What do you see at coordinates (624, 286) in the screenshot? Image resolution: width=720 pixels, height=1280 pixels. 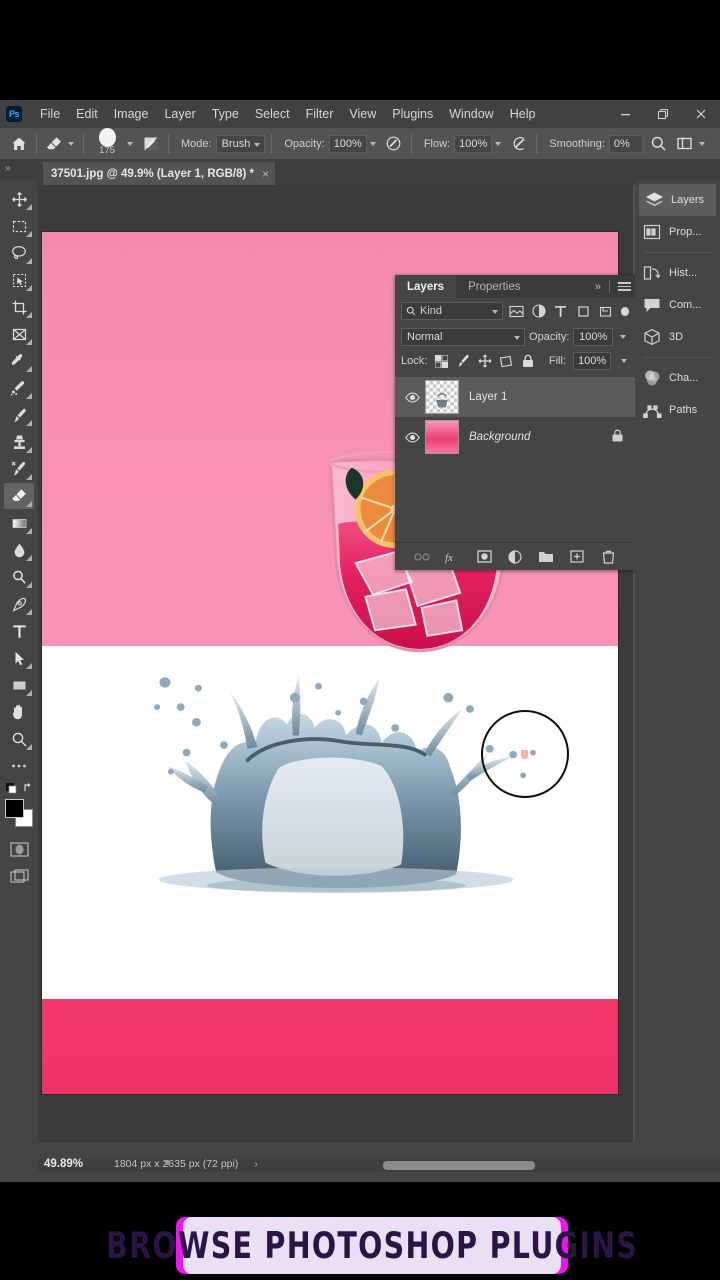 I see `panel-menu-icon` at bounding box center [624, 286].